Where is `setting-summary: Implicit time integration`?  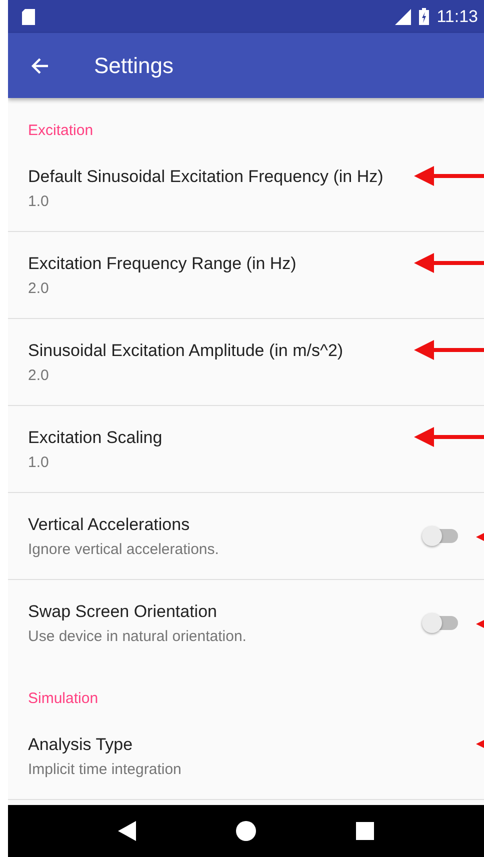 setting-summary: Implicit time integration is located at coordinates (105, 769).